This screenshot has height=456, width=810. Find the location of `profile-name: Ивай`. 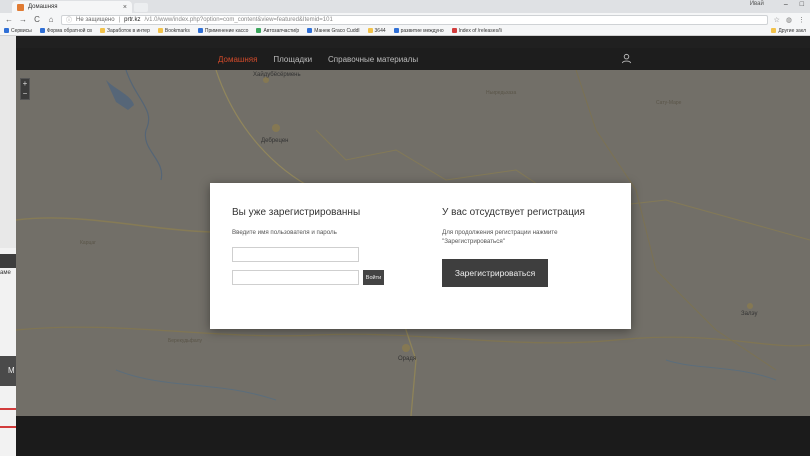

profile-name: Ивай is located at coordinates (757, 4).